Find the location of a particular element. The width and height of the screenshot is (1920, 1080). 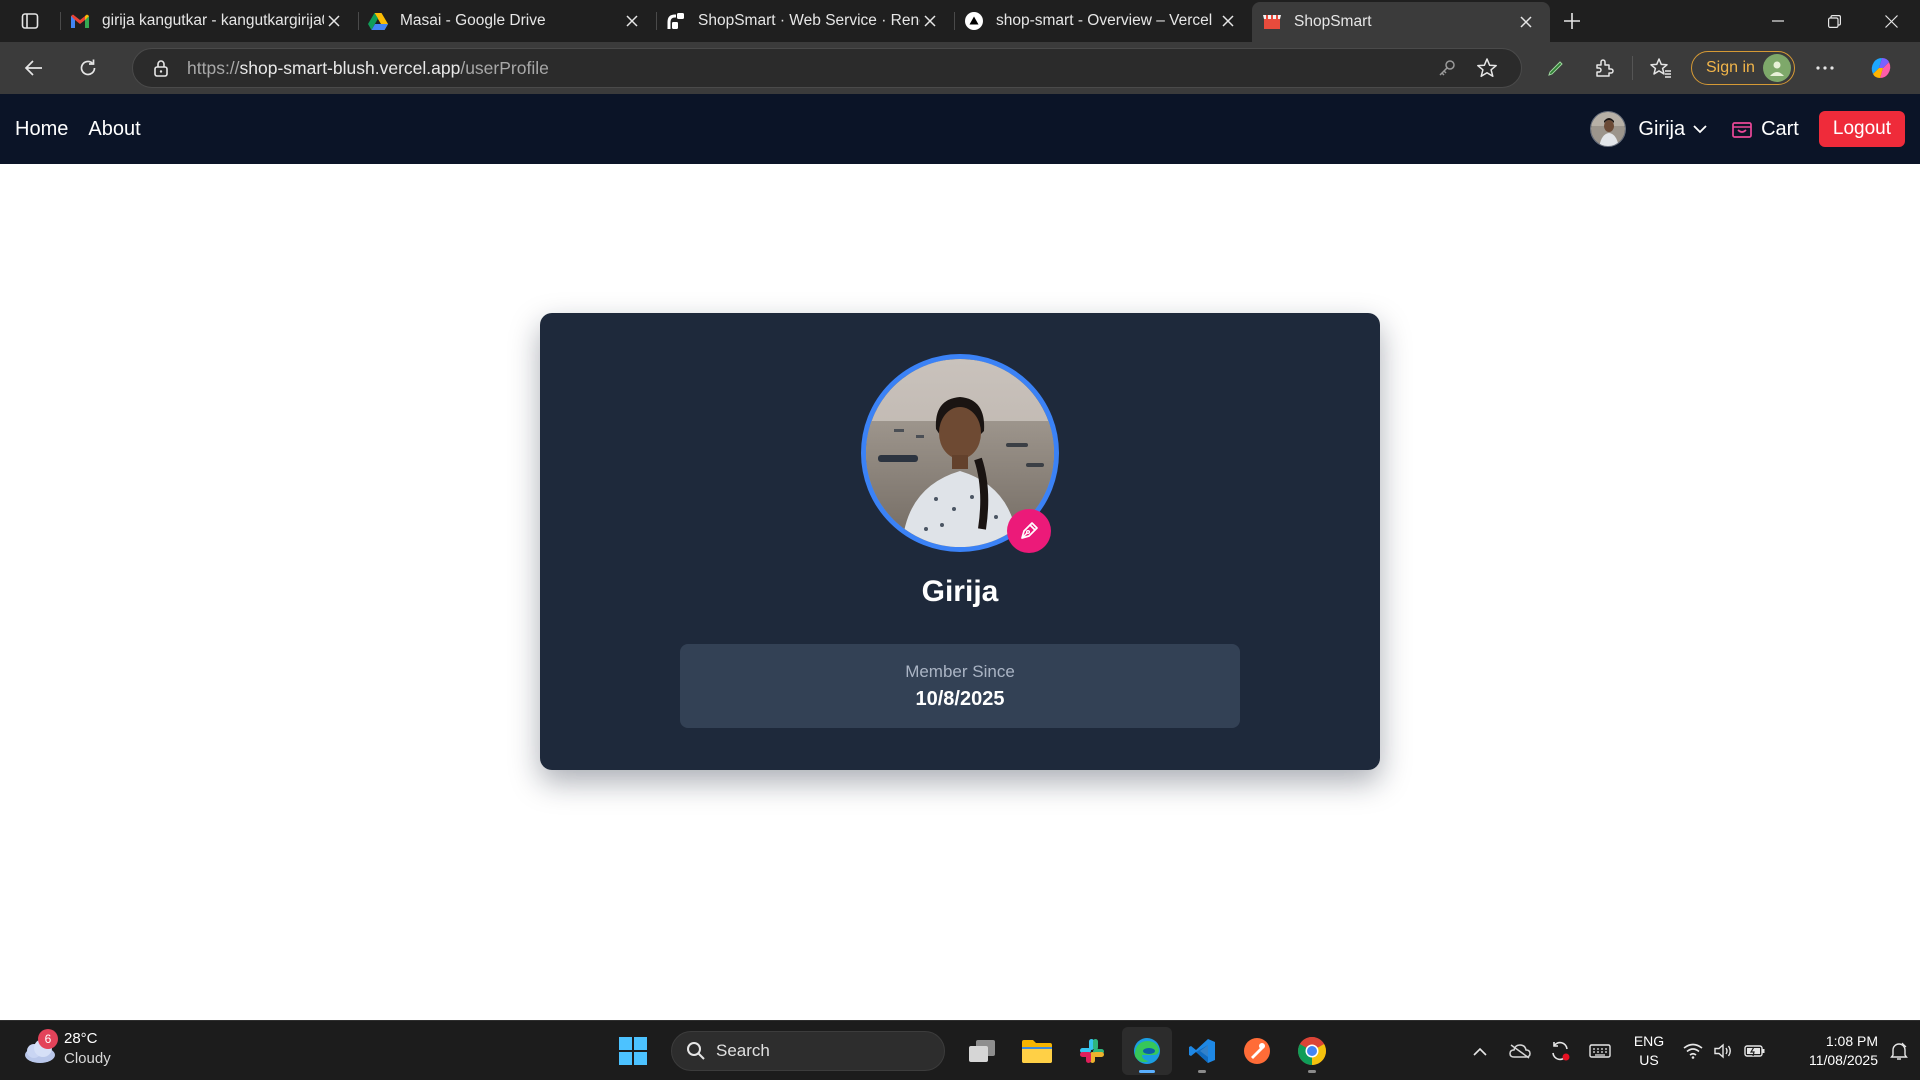

tab-title: shop-smart - Overview – Vercel is located at coordinates (1104, 20).